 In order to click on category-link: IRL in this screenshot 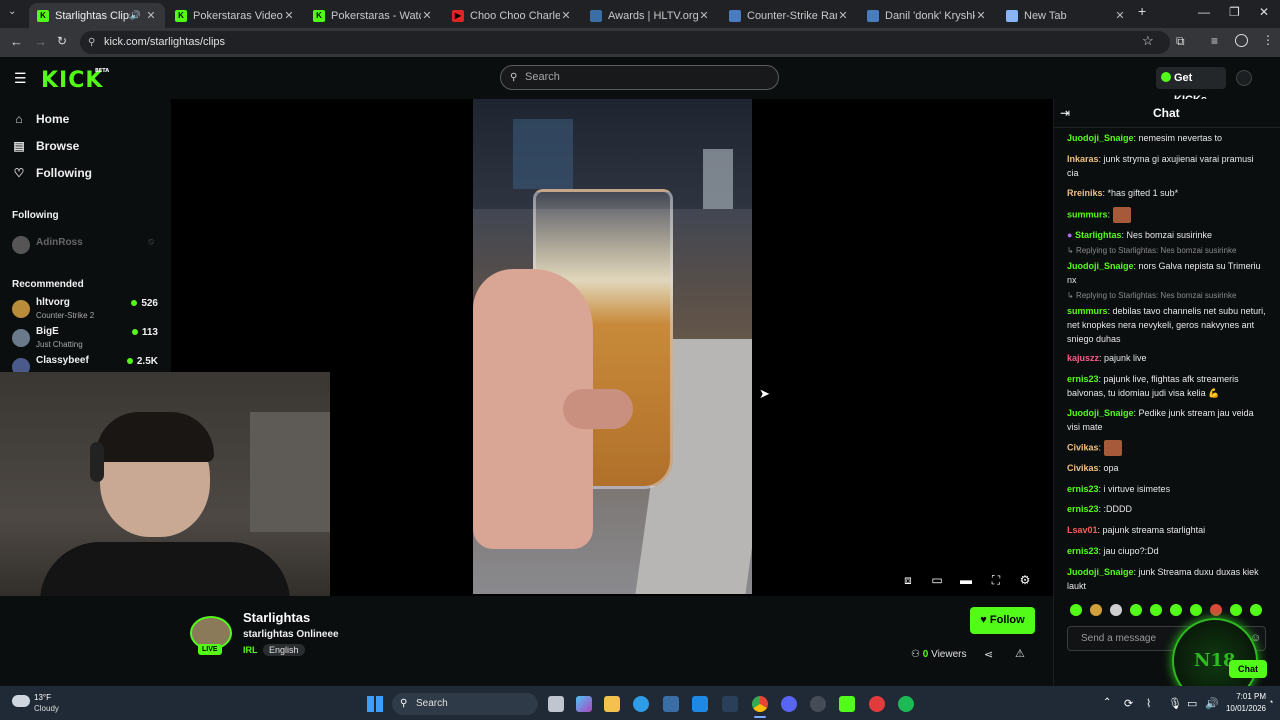, I will do `click(250, 650)`.